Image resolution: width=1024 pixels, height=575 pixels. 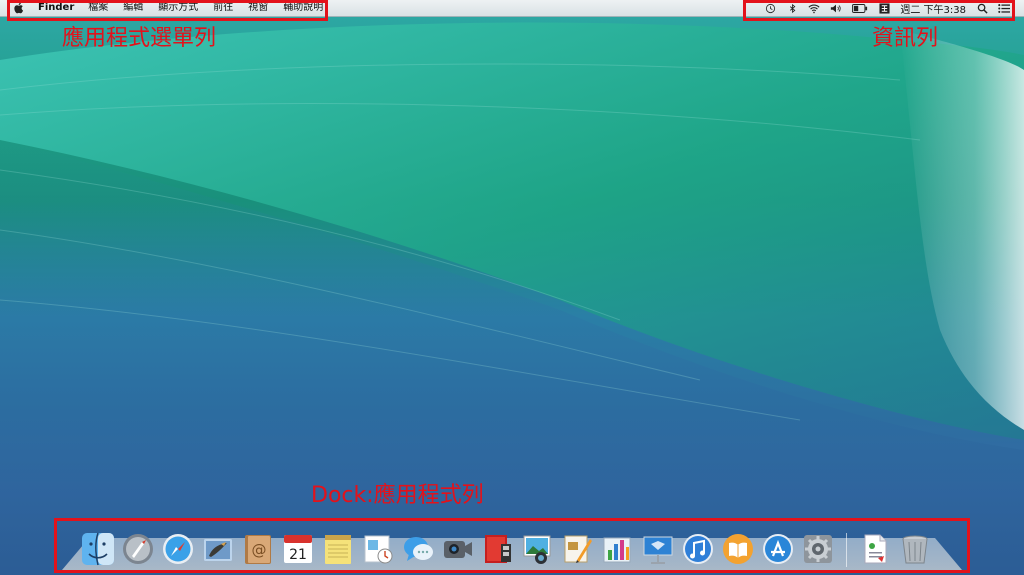 What do you see at coordinates (778, 549) in the screenshot?
I see `app-store-icon` at bounding box center [778, 549].